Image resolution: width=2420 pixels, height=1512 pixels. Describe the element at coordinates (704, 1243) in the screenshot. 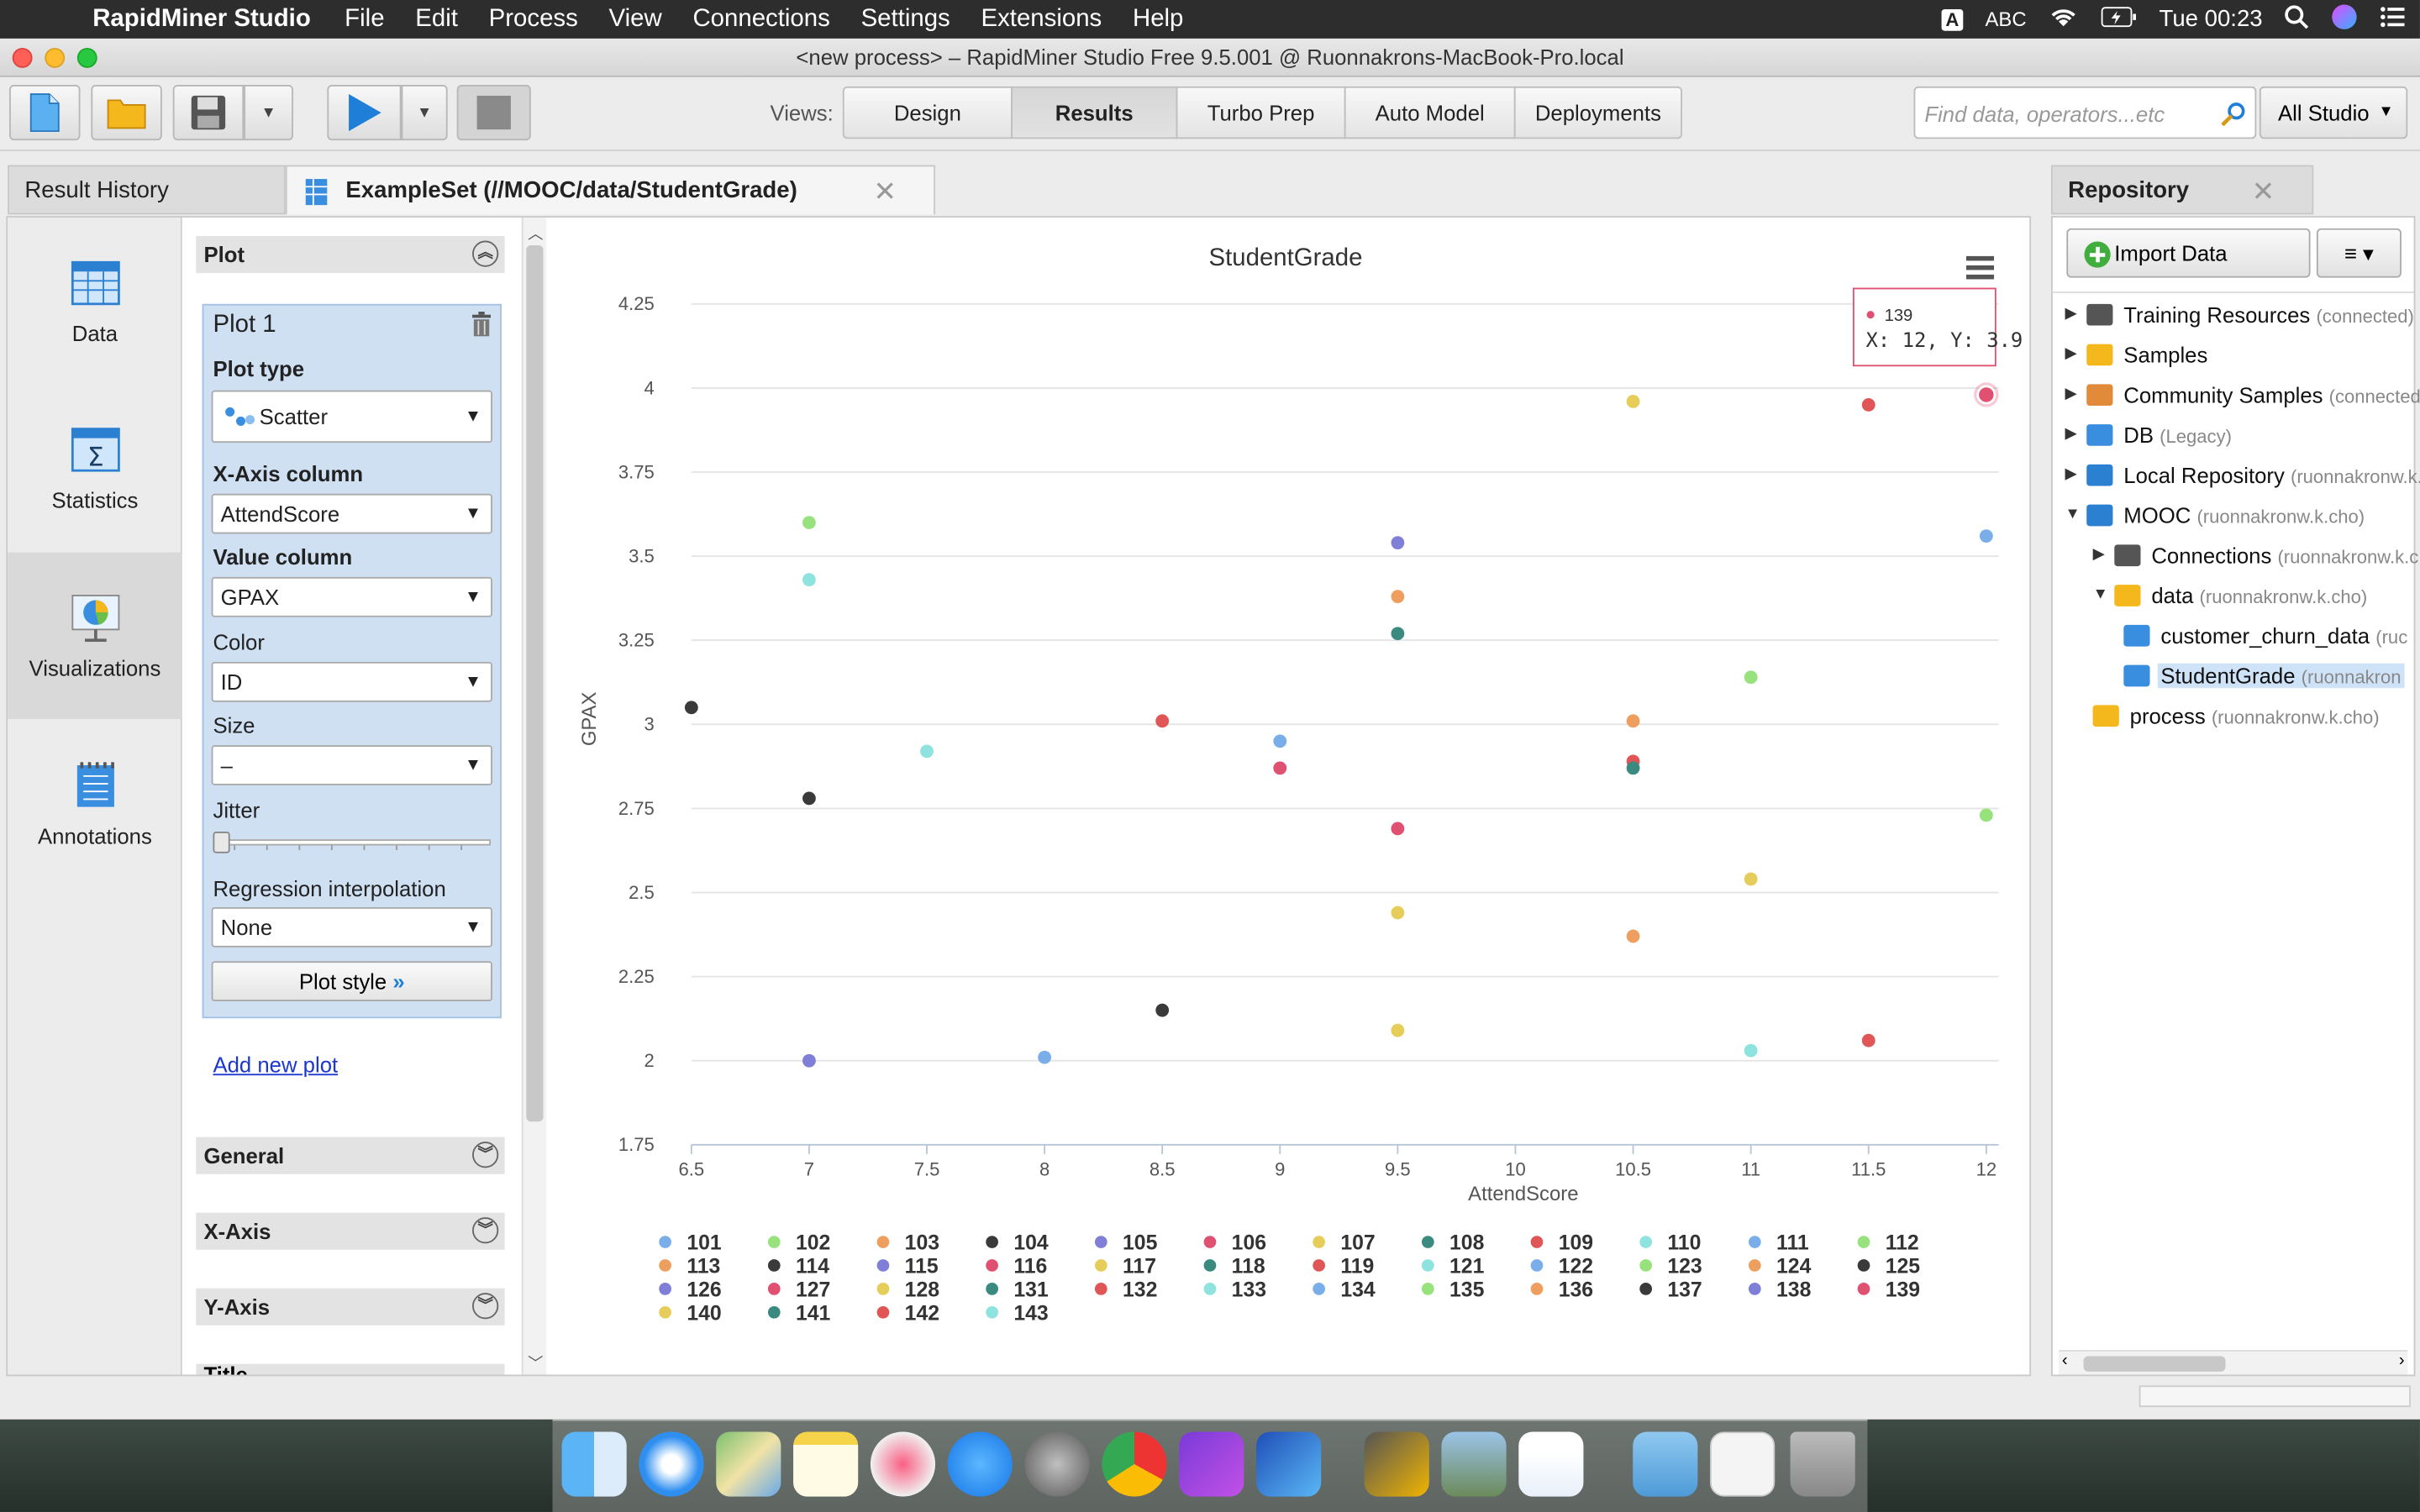

I see `legend-item-label: 101` at that location.